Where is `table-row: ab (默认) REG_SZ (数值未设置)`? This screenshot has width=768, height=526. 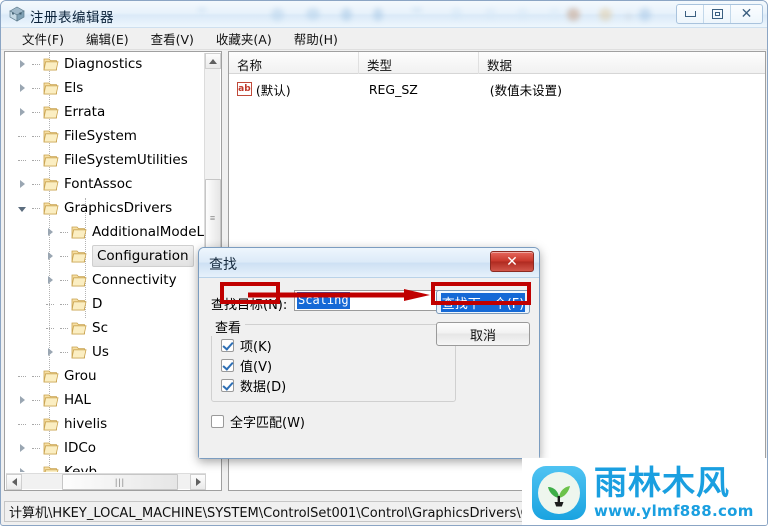 table-row: ab (默认) REG_SZ (数值未设置) is located at coordinates (497, 89).